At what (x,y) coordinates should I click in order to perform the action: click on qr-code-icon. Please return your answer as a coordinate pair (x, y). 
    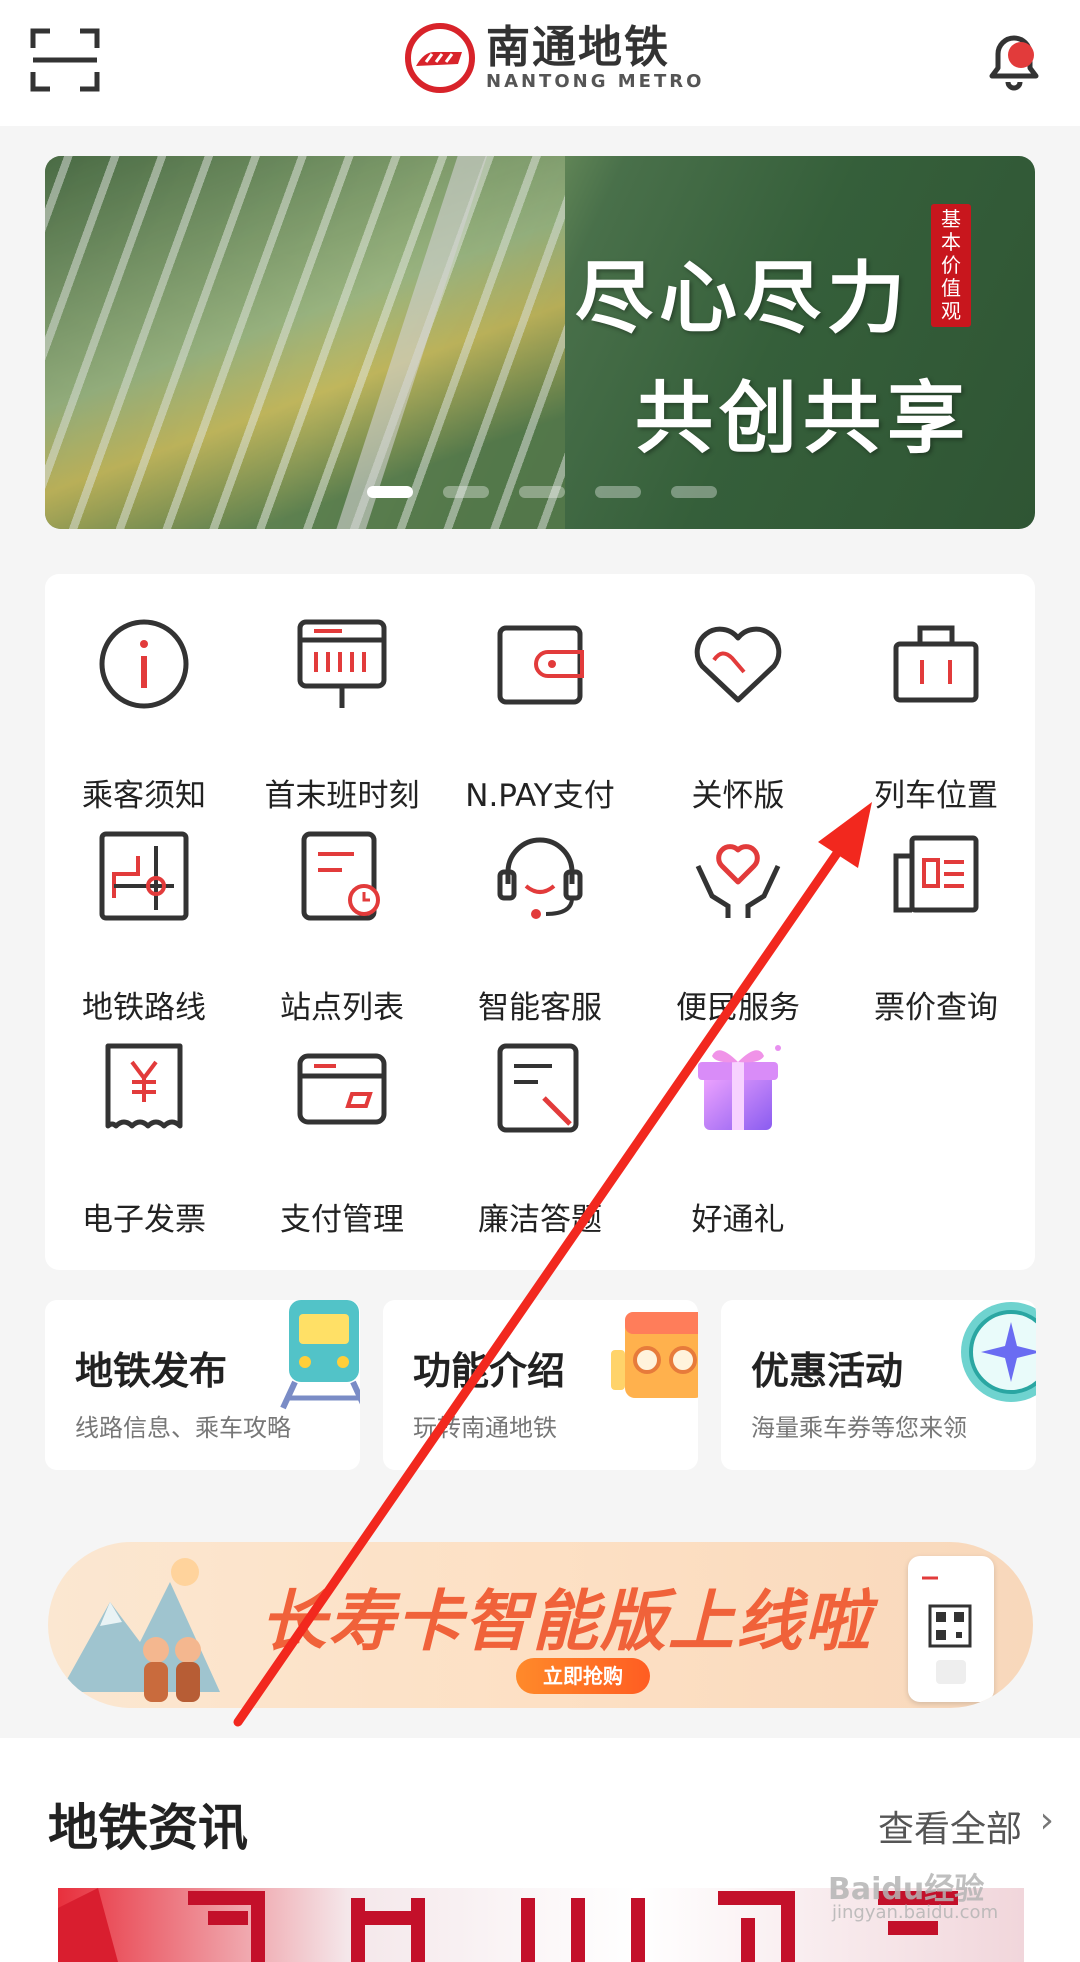
    Looking at the image, I should click on (947, 1630).